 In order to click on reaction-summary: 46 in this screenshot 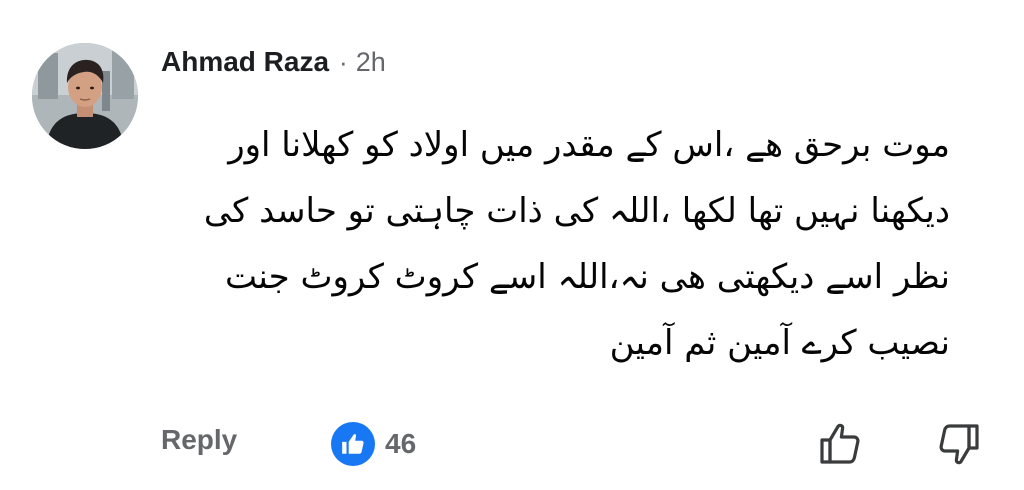, I will do `click(373, 444)`.